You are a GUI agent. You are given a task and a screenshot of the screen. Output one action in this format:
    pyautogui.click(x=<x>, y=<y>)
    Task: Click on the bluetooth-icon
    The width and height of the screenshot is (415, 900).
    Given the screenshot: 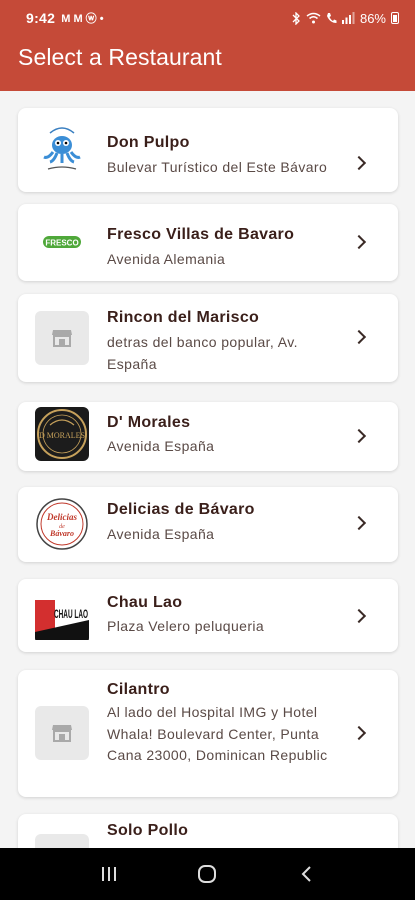 What is the action you would take?
    pyautogui.click(x=296, y=18)
    